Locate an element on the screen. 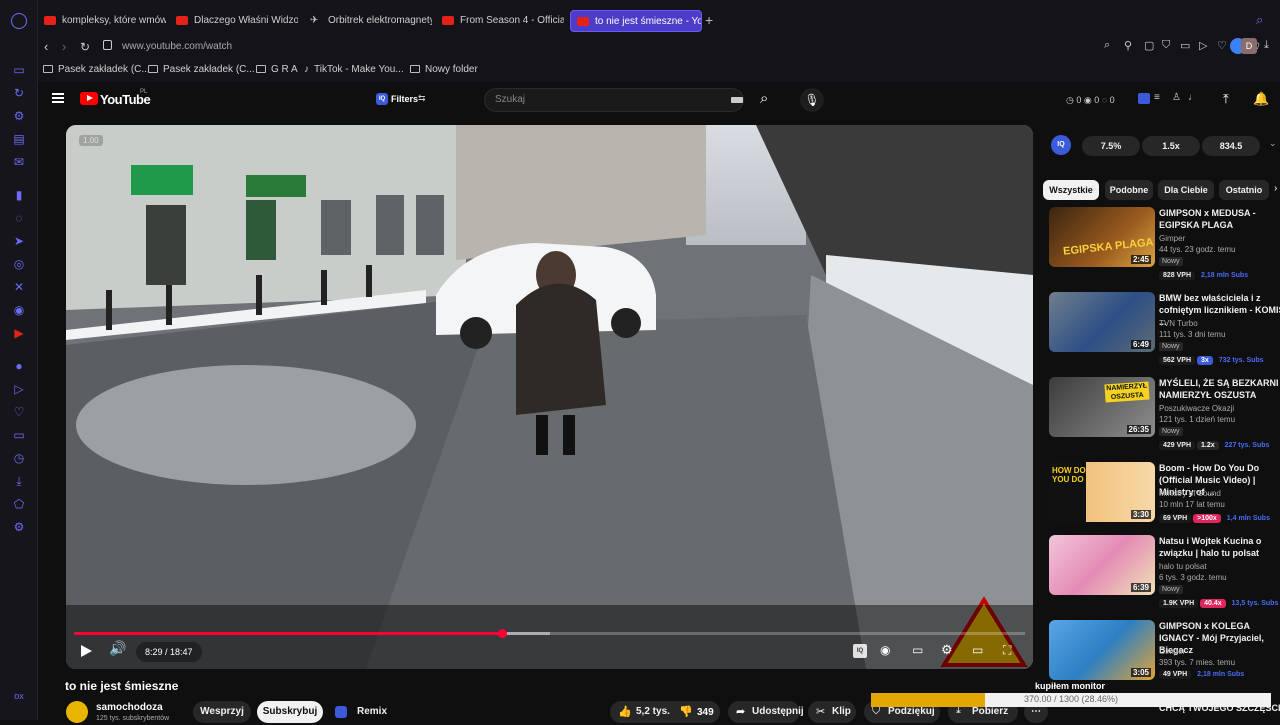  bookmark-folder: G R A is located at coordinates (277, 69).